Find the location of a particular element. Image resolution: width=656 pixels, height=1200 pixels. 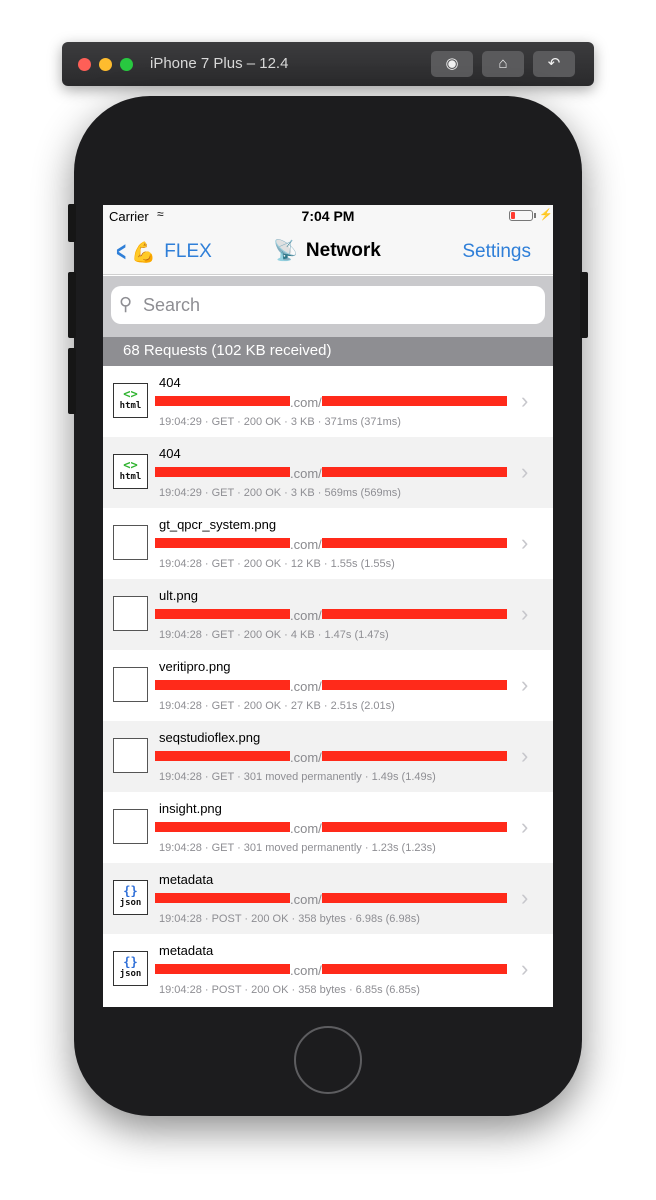

window-minimize-button is located at coordinates (105, 64).